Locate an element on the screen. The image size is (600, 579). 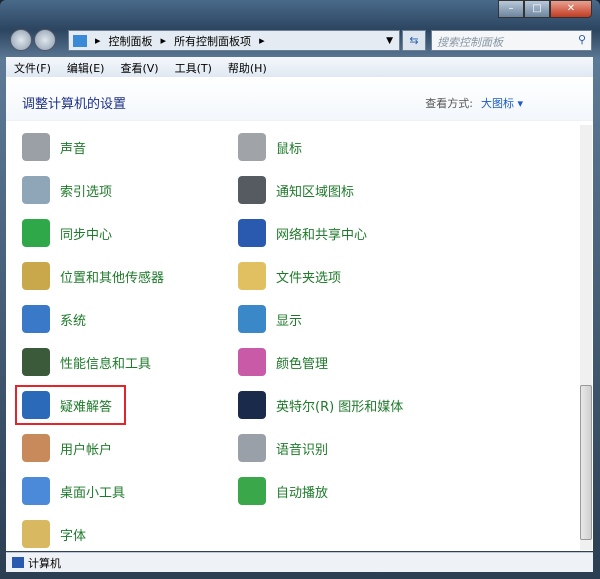
item-label: 声音 is located at coordinates (73, 149).